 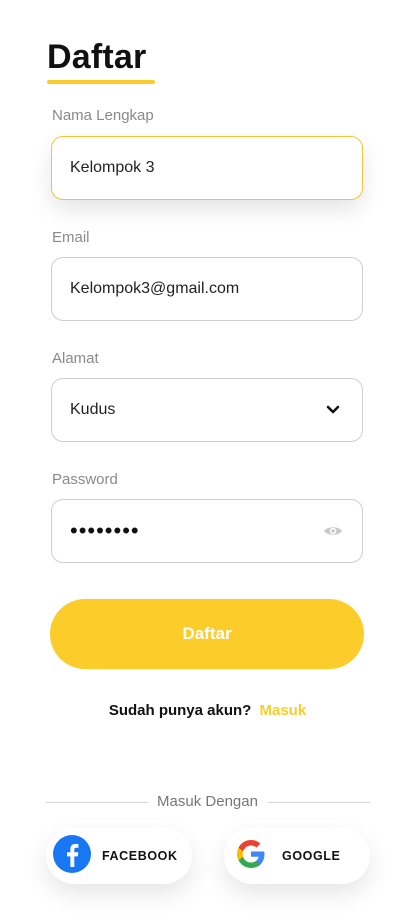 What do you see at coordinates (333, 410) in the screenshot?
I see `chevron-down-icon` at bounding box center [333, 410].